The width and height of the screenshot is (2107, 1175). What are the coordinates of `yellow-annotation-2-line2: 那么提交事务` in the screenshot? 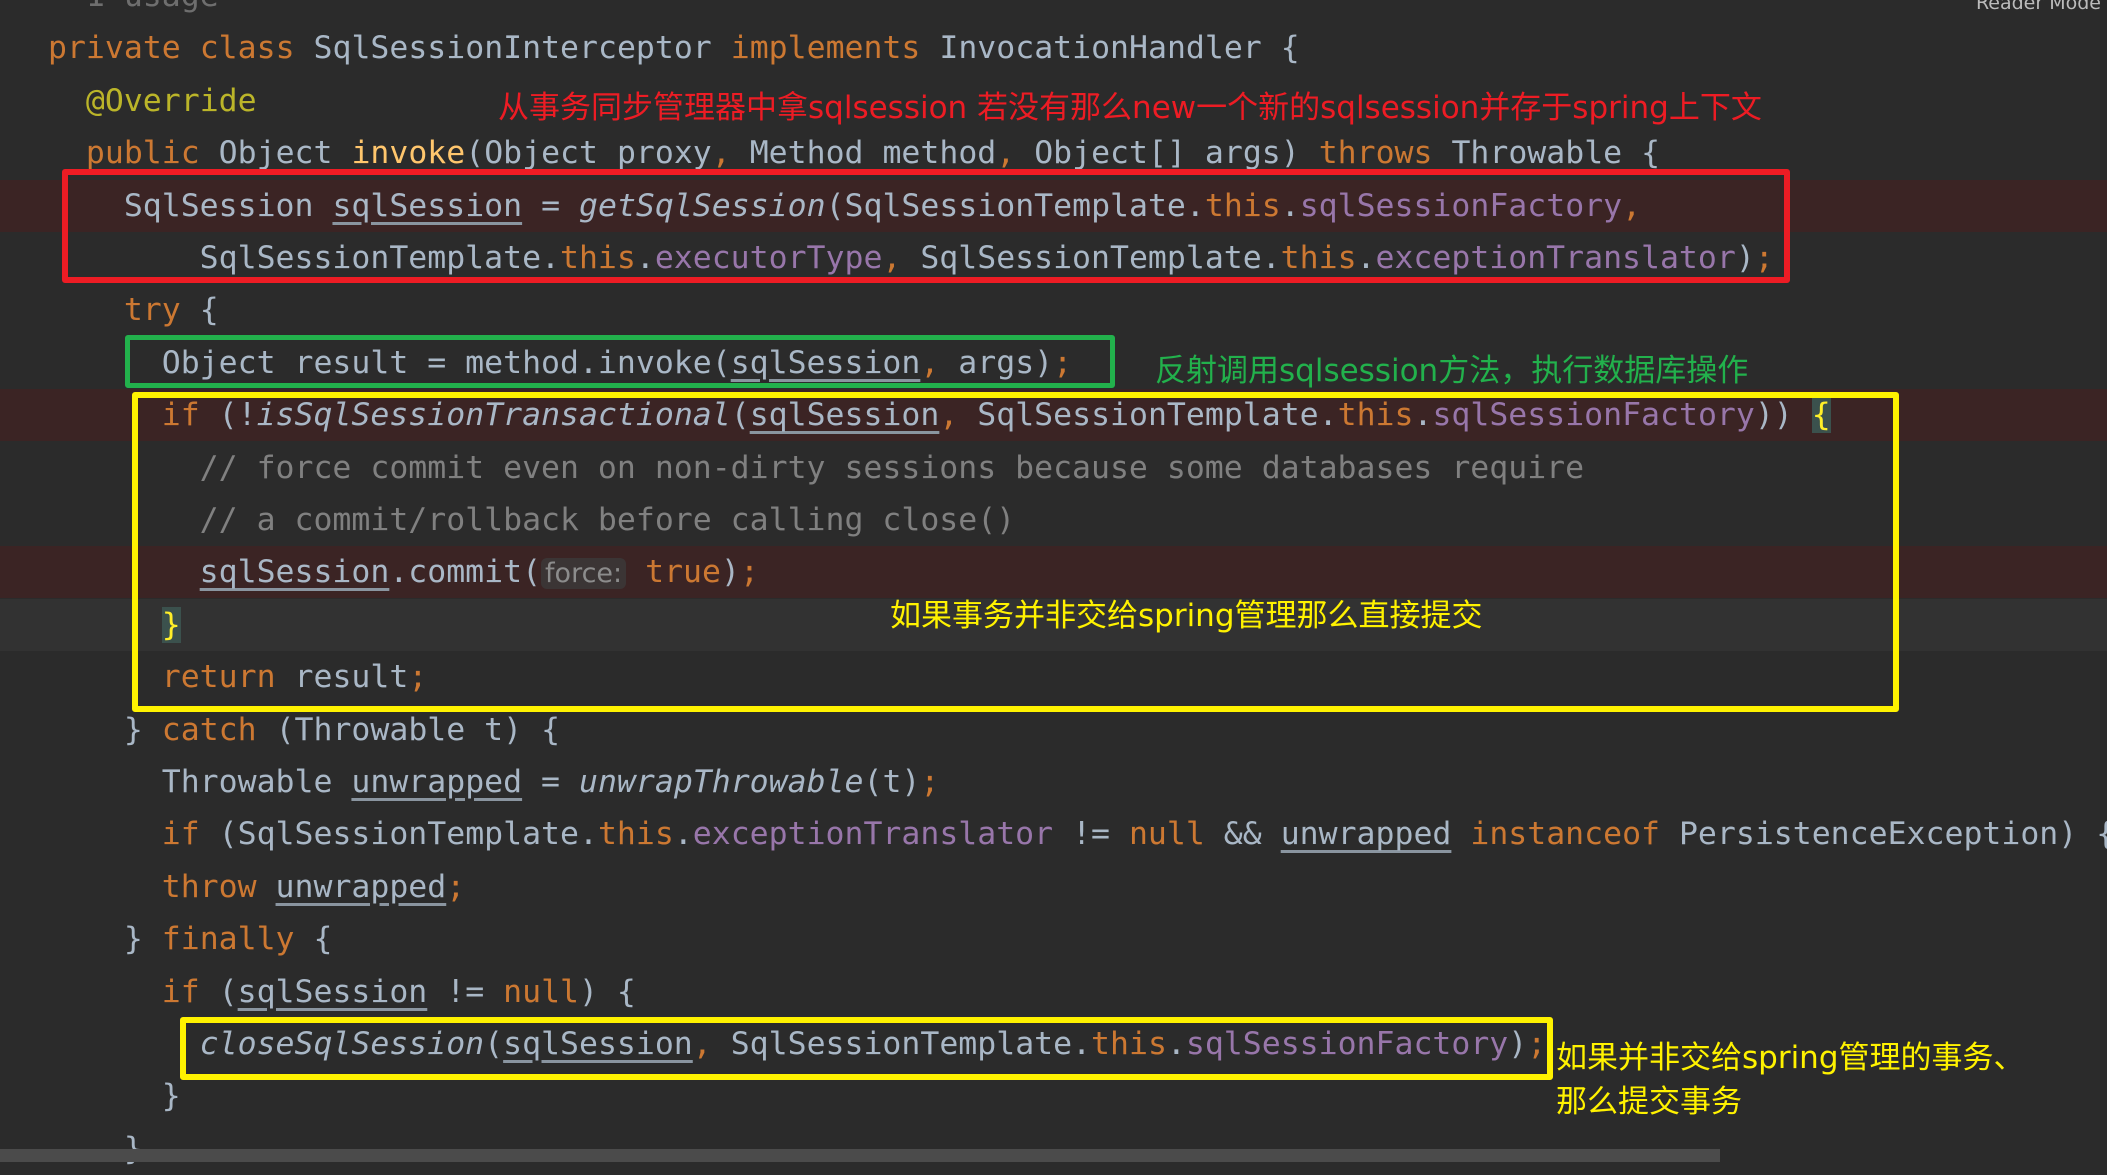 It's located at (1649, 1102).